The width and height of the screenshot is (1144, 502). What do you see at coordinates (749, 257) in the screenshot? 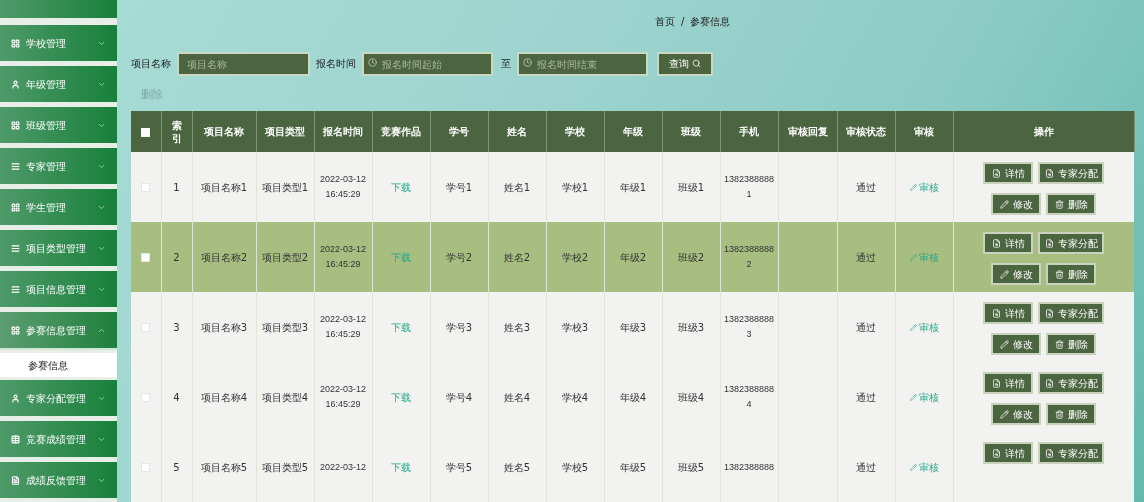
I see `table-cell-text: 13823888882` at bounding box center [749, 257].